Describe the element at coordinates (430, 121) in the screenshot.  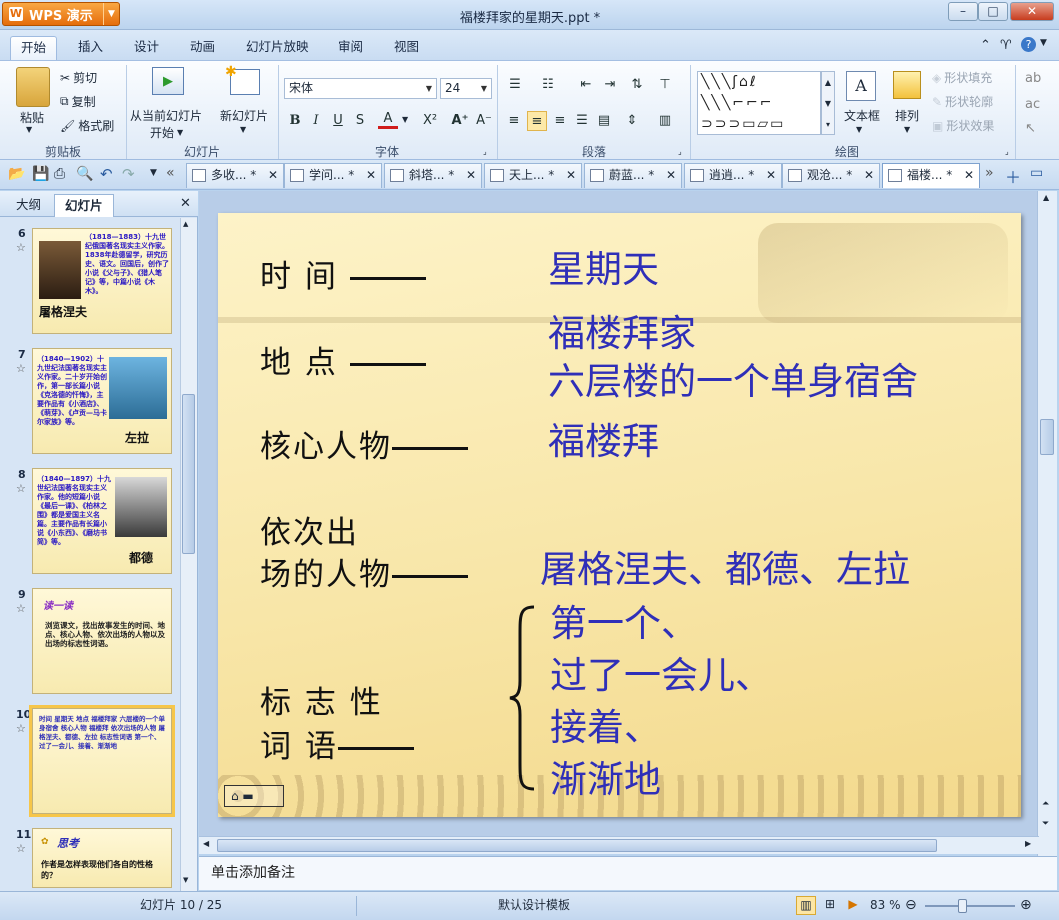
I see `superscript-button: X²` at that location.